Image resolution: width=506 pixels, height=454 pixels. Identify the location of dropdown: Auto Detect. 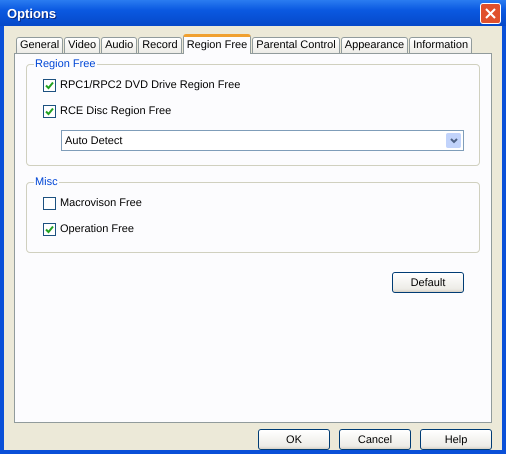
(262, 140).